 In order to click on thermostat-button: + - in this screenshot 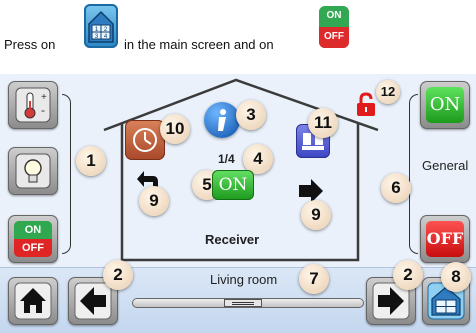, I will do `click(33, 105)`.